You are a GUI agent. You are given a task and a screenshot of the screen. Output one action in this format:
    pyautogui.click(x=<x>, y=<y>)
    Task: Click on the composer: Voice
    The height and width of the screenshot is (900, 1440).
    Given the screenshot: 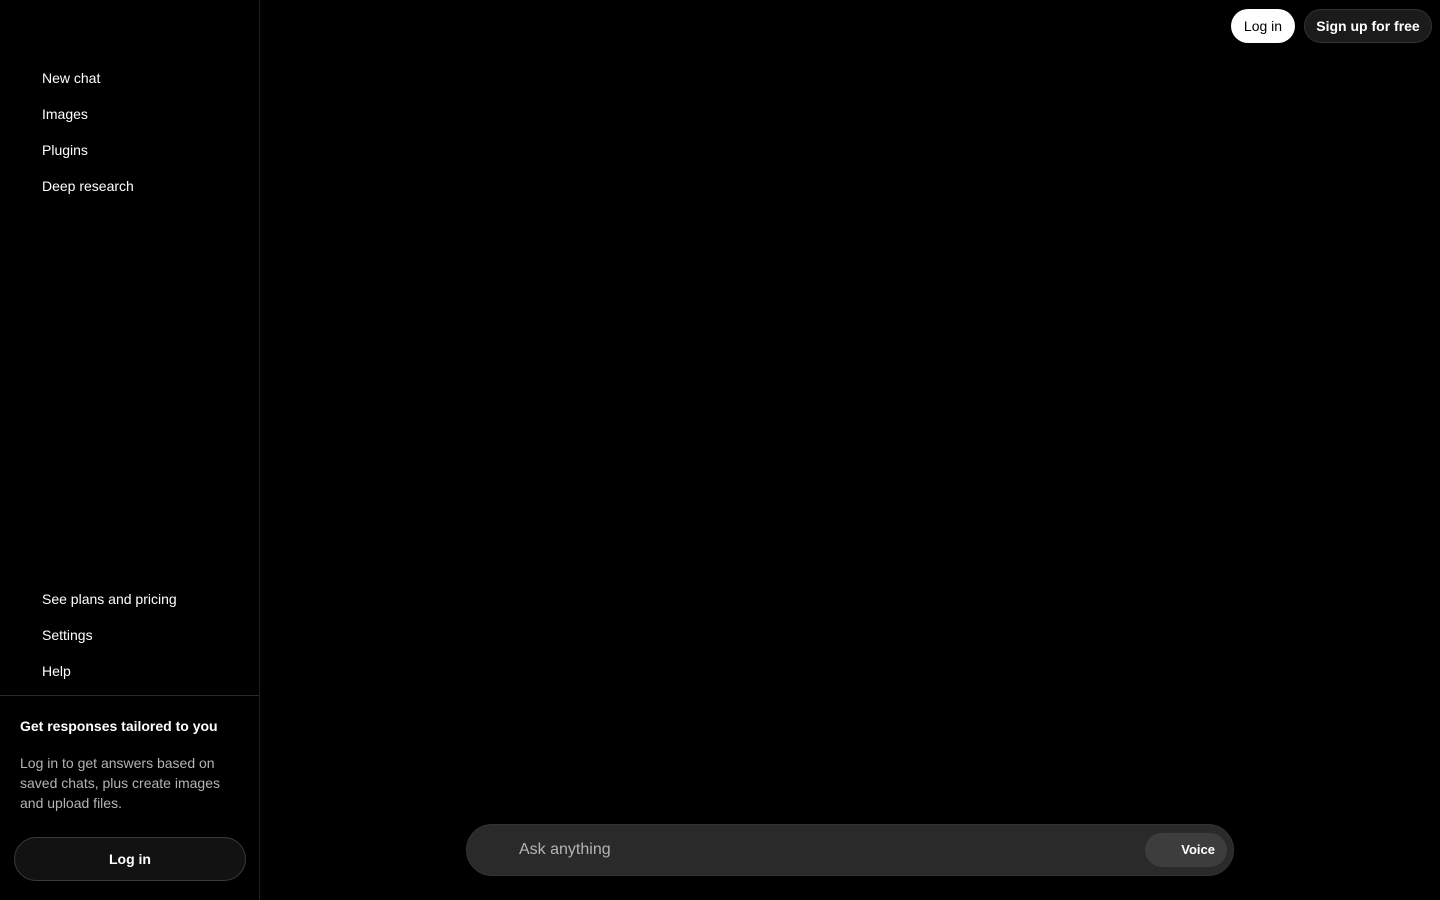 What is the action you would take?
    pyautogui.click(x=850, y=850)
    